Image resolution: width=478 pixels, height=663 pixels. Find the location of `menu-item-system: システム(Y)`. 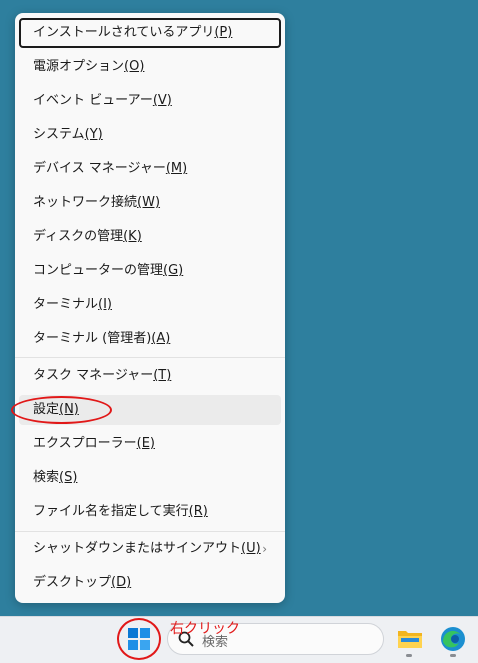

menu-item-system: システム(Y) is located at coordinates (150, 135).